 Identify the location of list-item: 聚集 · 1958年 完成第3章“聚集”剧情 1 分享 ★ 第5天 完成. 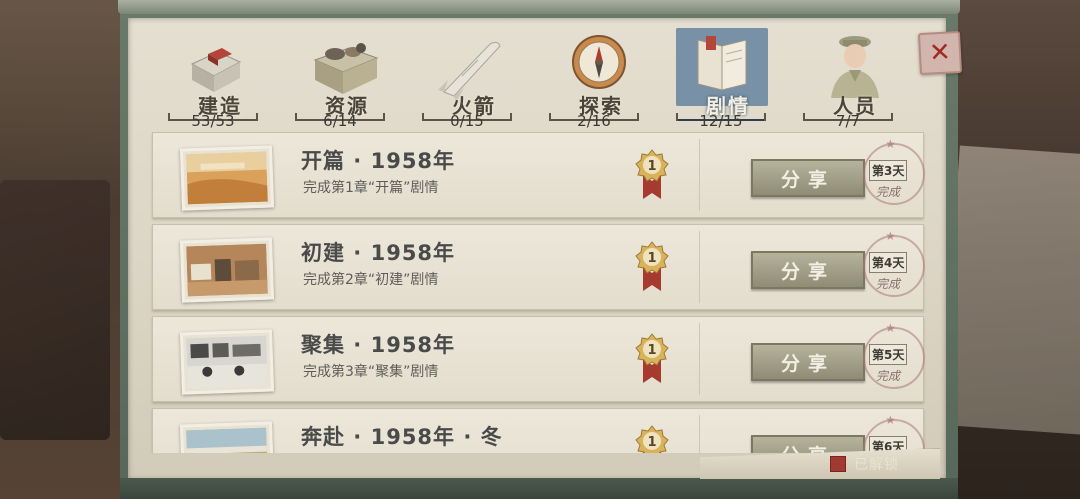
(538, 359).